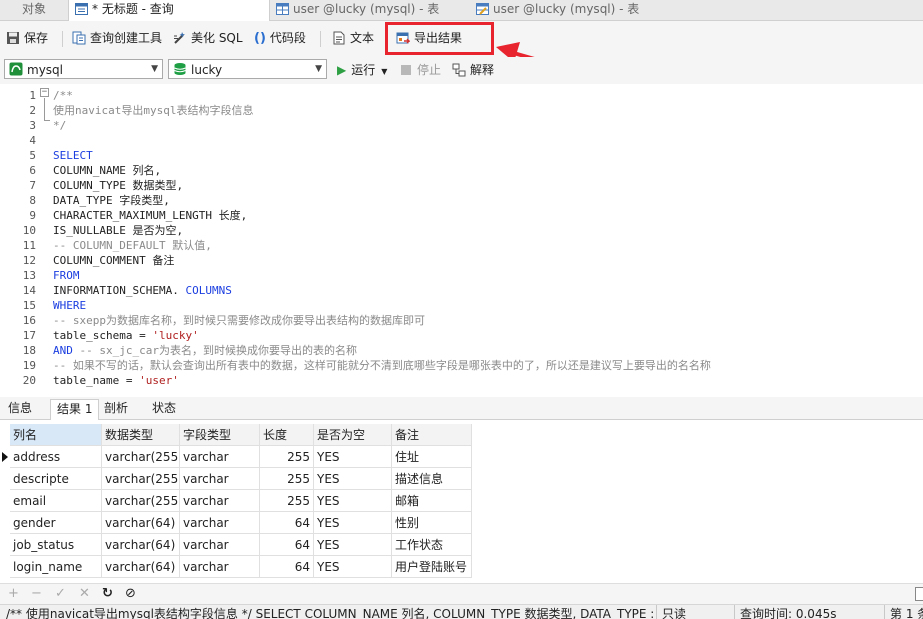  What do you see at coordinates (84, 594) in the screenshot?
I see `discard-icon: ✕` at bounding box center [84, 594].